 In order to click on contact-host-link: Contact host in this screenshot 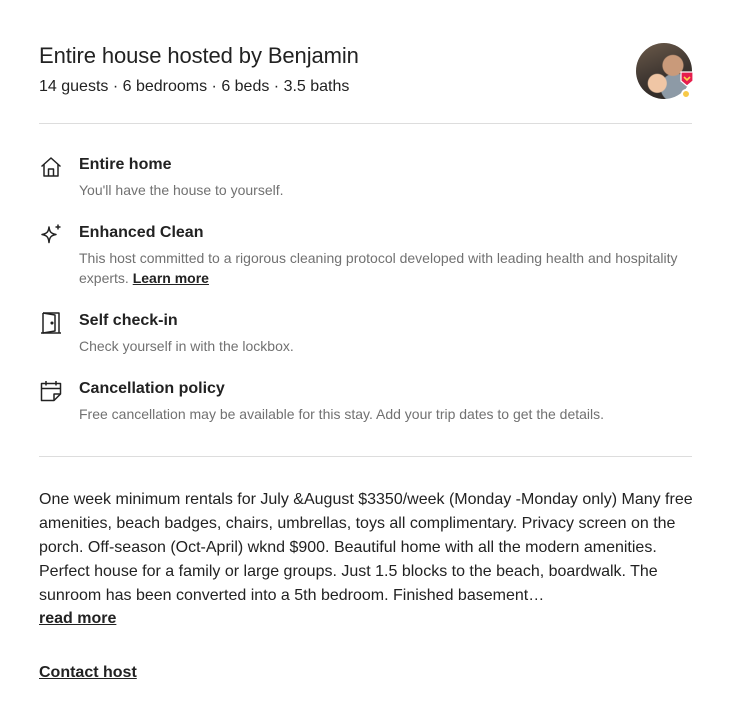, I will do `click(88, 673)`.